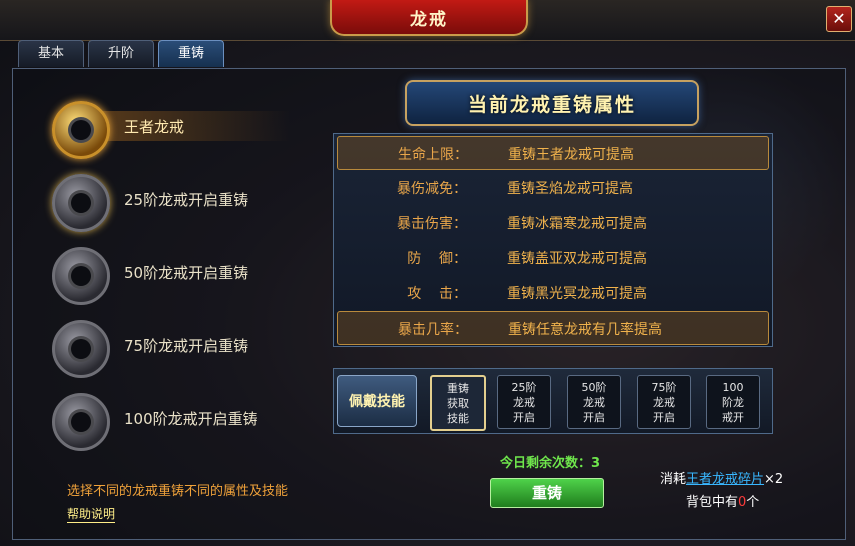 The image size is (855, 546). What do you see at coordinates (839, 19) in the screenshot?
I see `close-icon: ✕` at bounding box center [839, 19].